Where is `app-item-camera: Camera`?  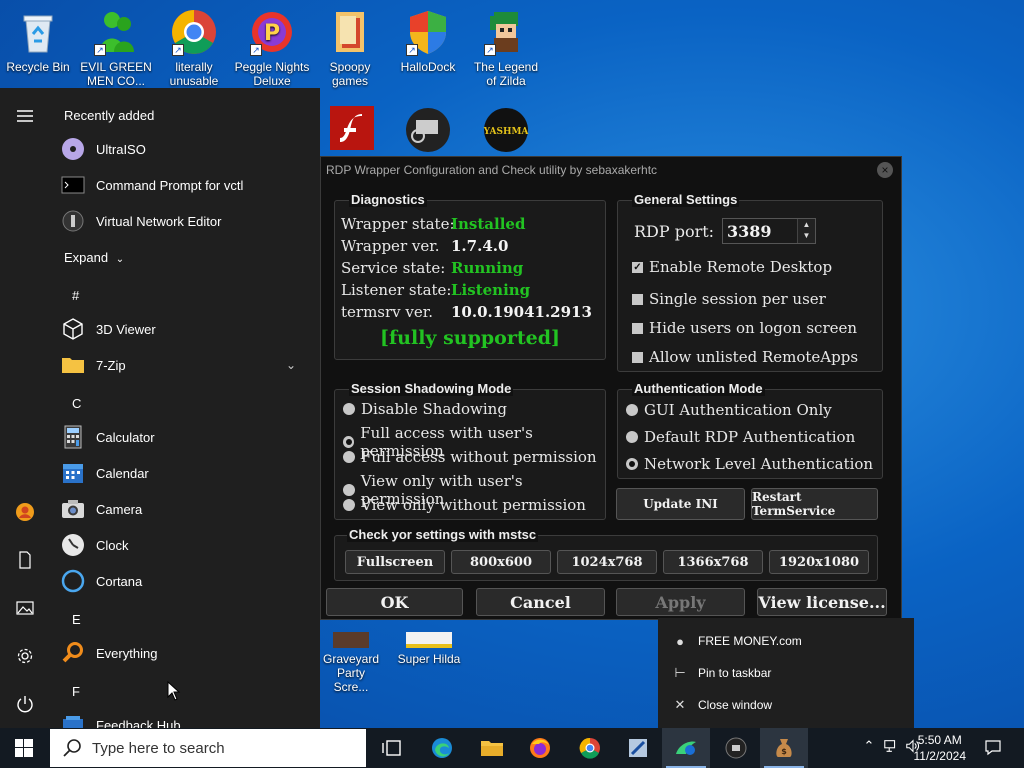
app-item-camera: Camera is located at coordinates (185, 509).